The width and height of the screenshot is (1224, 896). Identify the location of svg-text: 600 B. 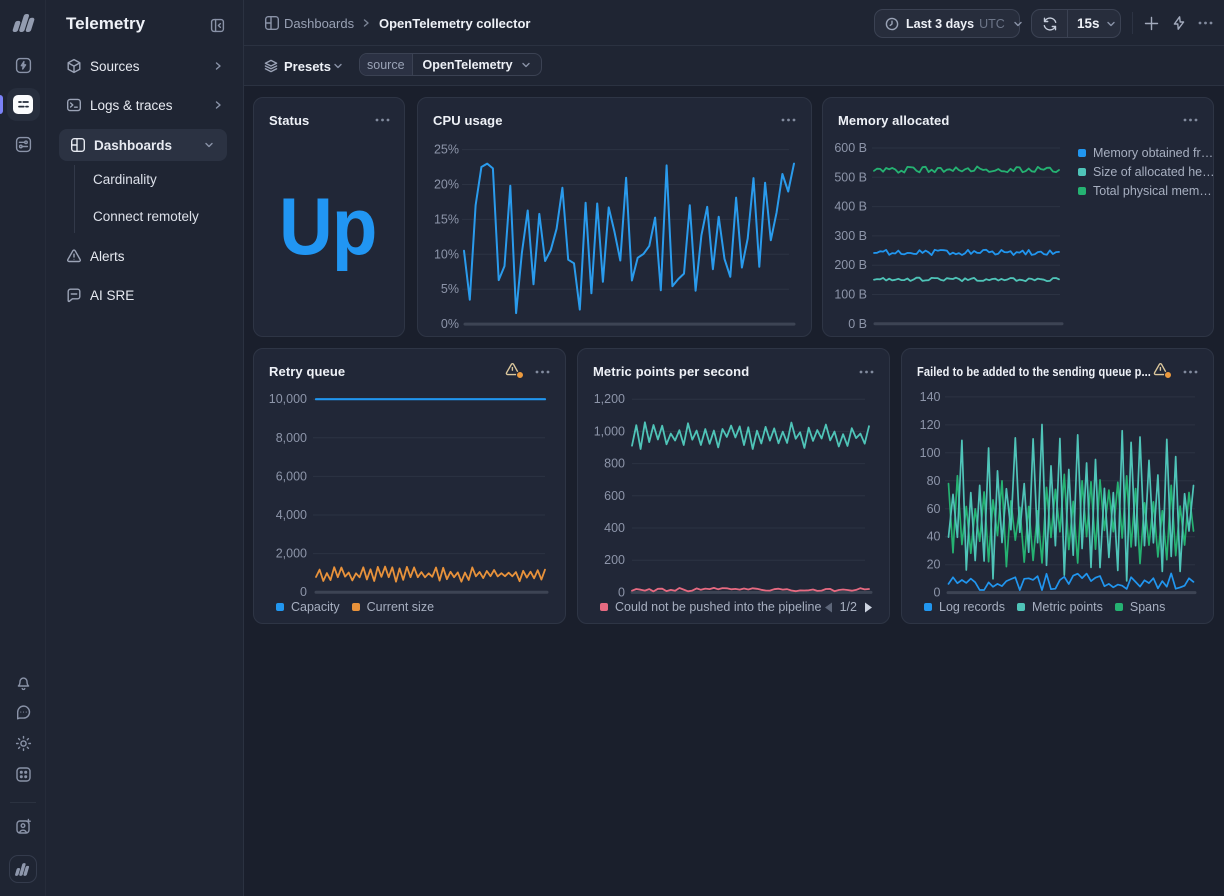
(850, 148).